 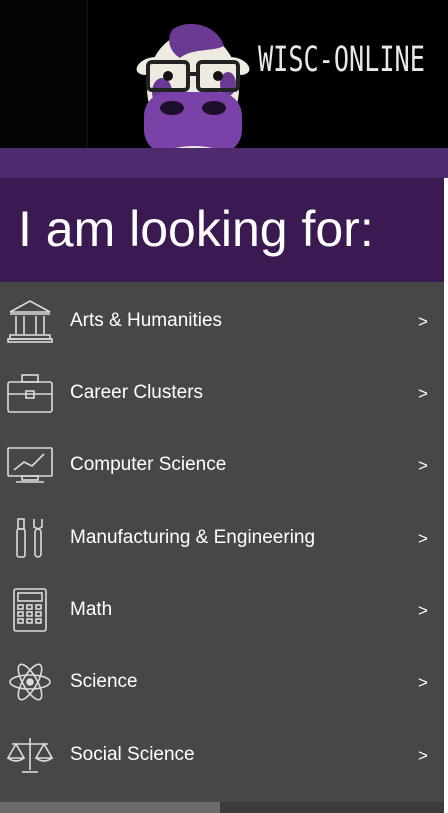 I want to click on page-title: I am looking for:, so click(x=196, y=229).